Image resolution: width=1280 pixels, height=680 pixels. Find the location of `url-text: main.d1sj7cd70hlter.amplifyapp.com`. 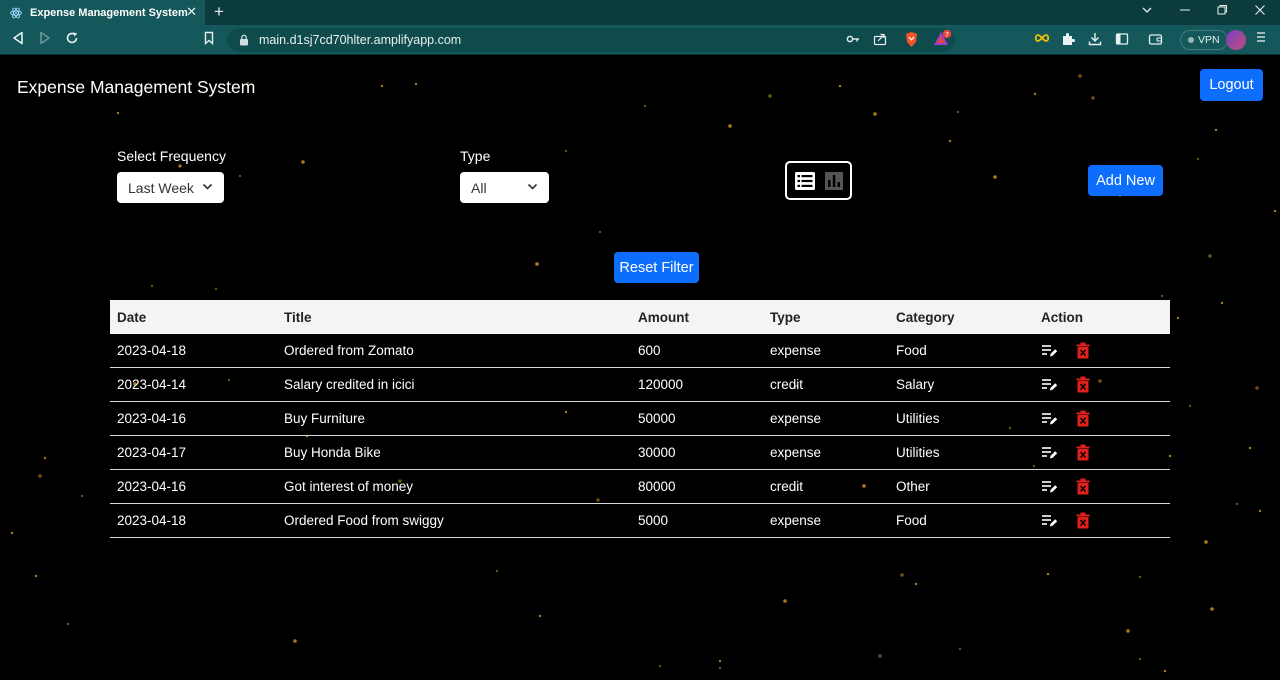

url-text: main.d1sj7cd70hlter.amplifyapp.com is located at coordinates (360, 40).